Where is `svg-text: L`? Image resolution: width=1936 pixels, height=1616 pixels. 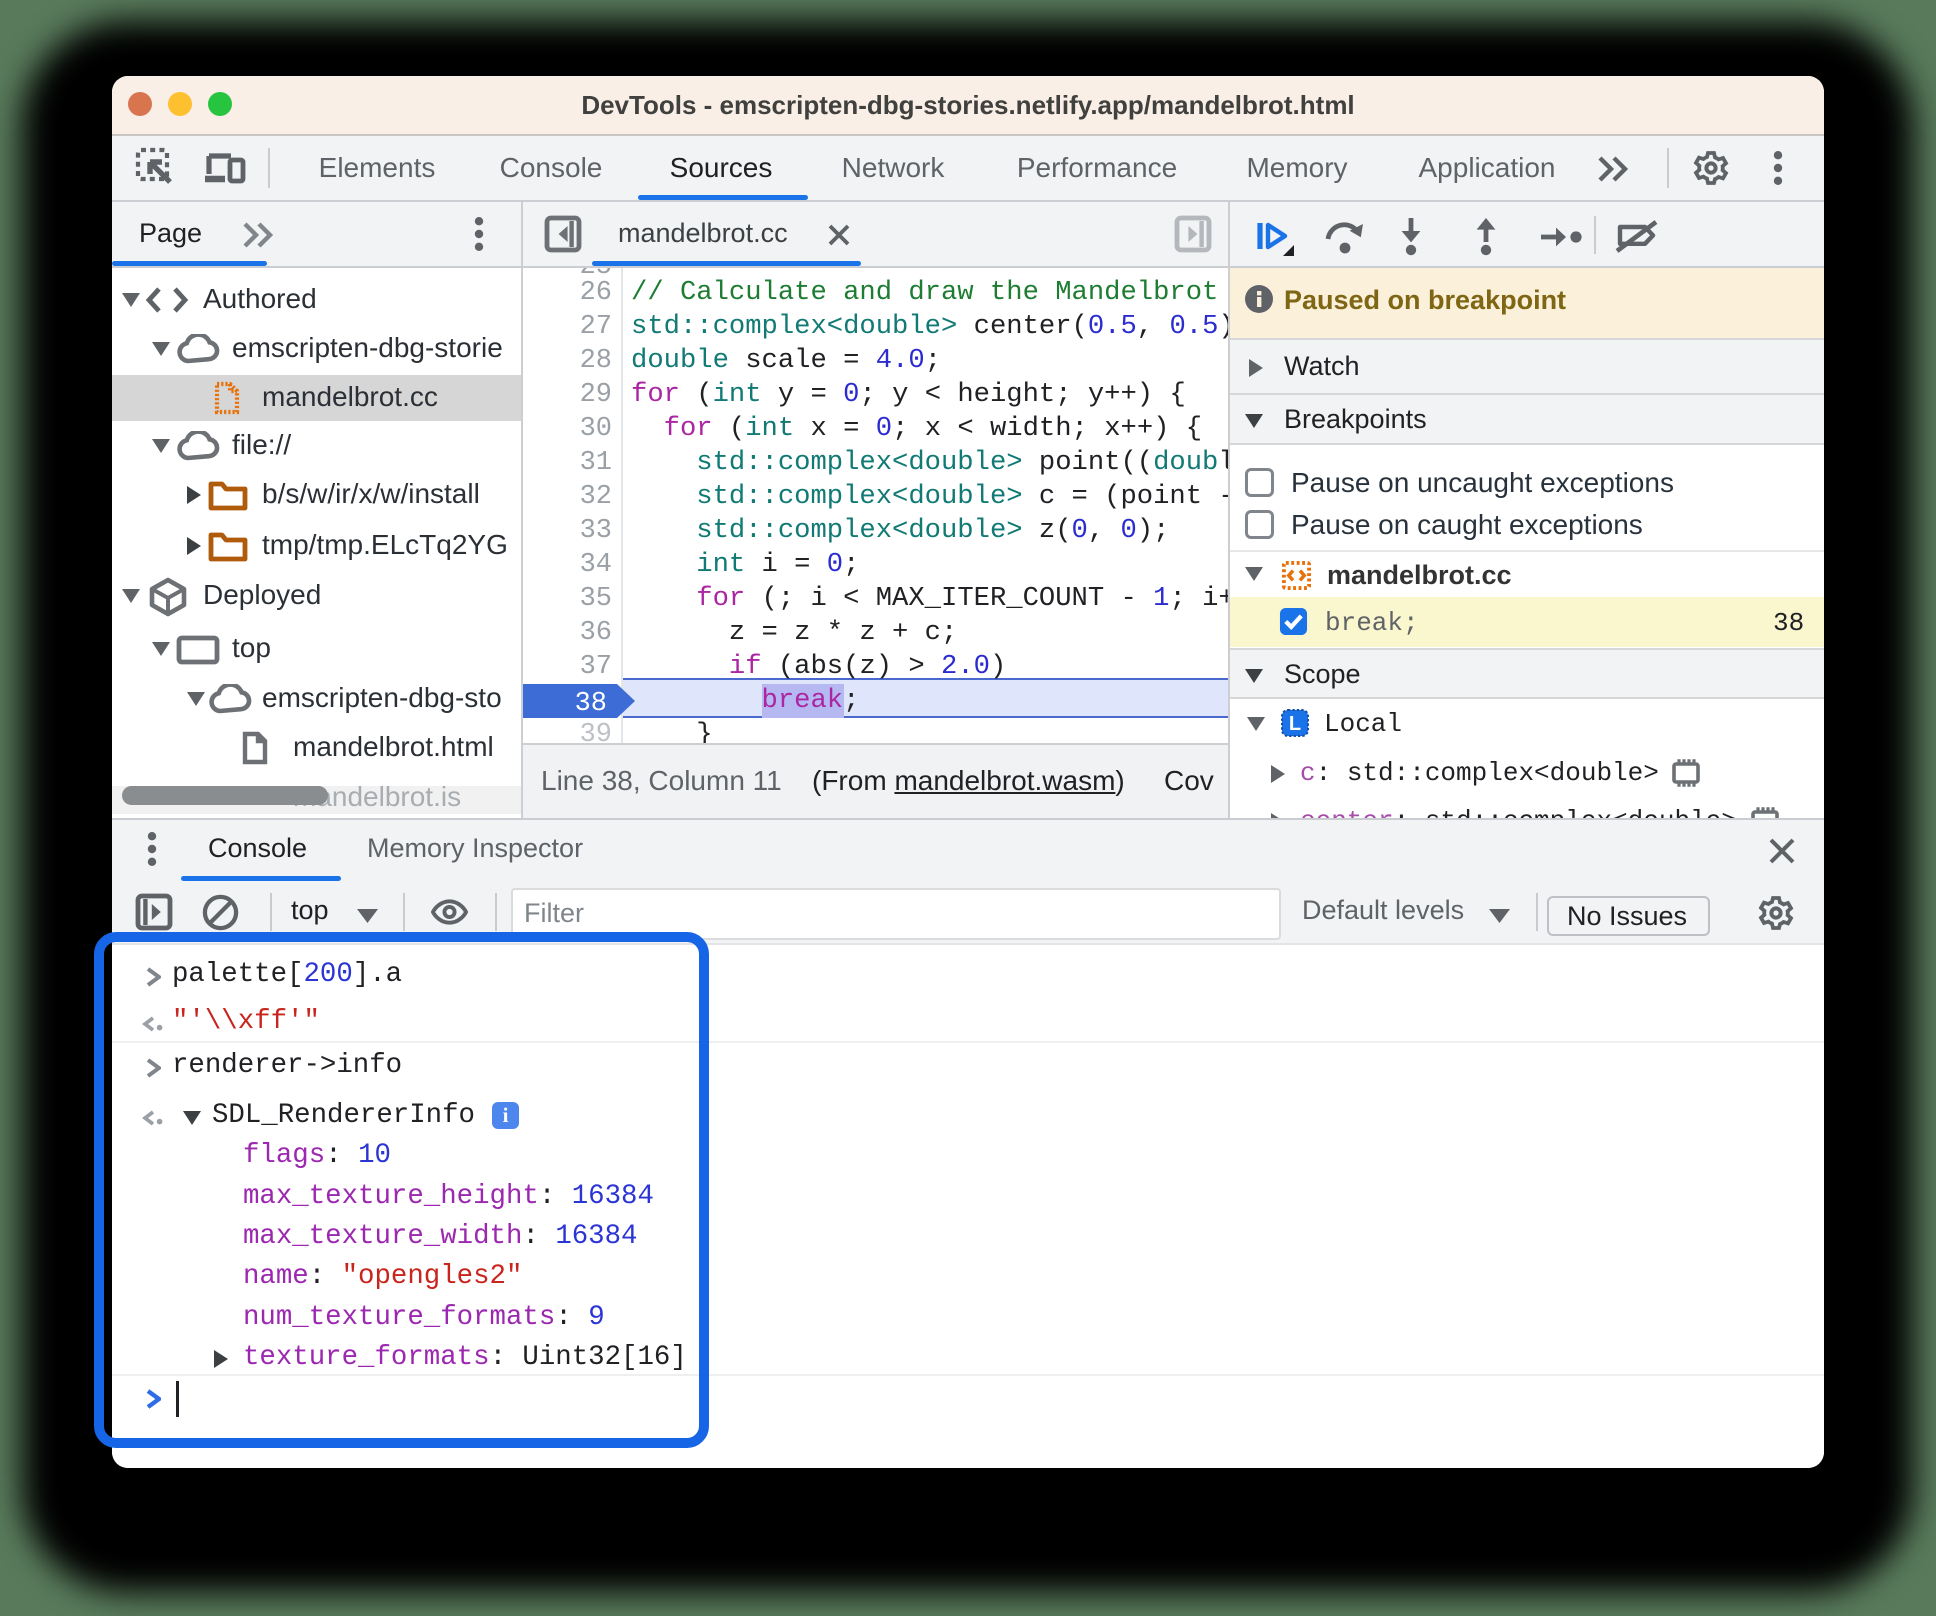
svg-text: L is located at coordinates (1295, 724).